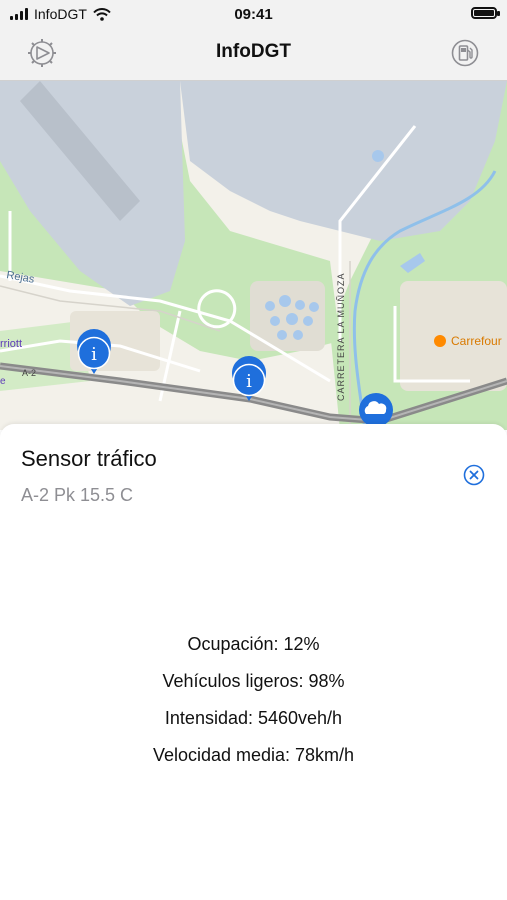  Describe the element at coordinates (341, 336) in the screenshot. I see `map-label-carretera: CARRETERA LA MUÑOZA` at that location.